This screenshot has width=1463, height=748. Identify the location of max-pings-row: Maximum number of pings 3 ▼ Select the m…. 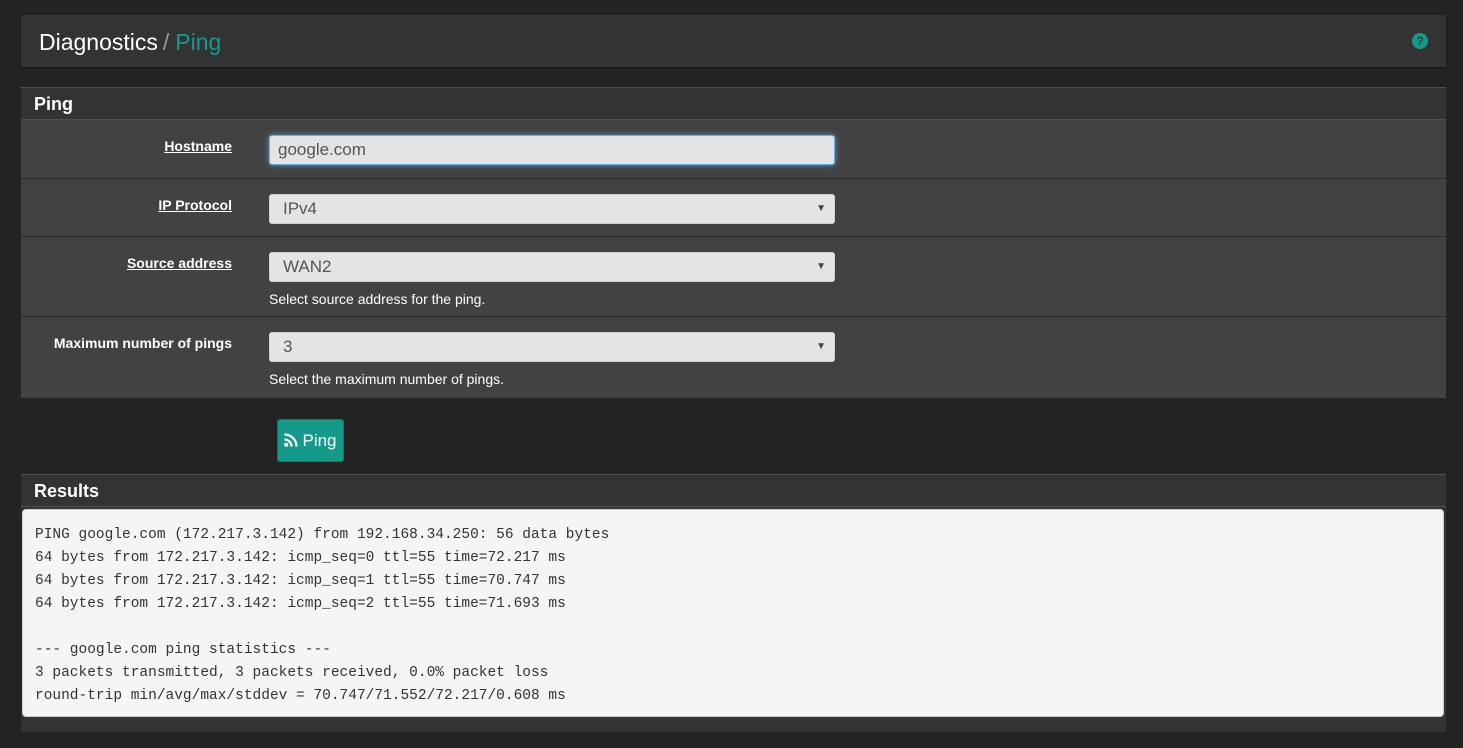
(733, 357).